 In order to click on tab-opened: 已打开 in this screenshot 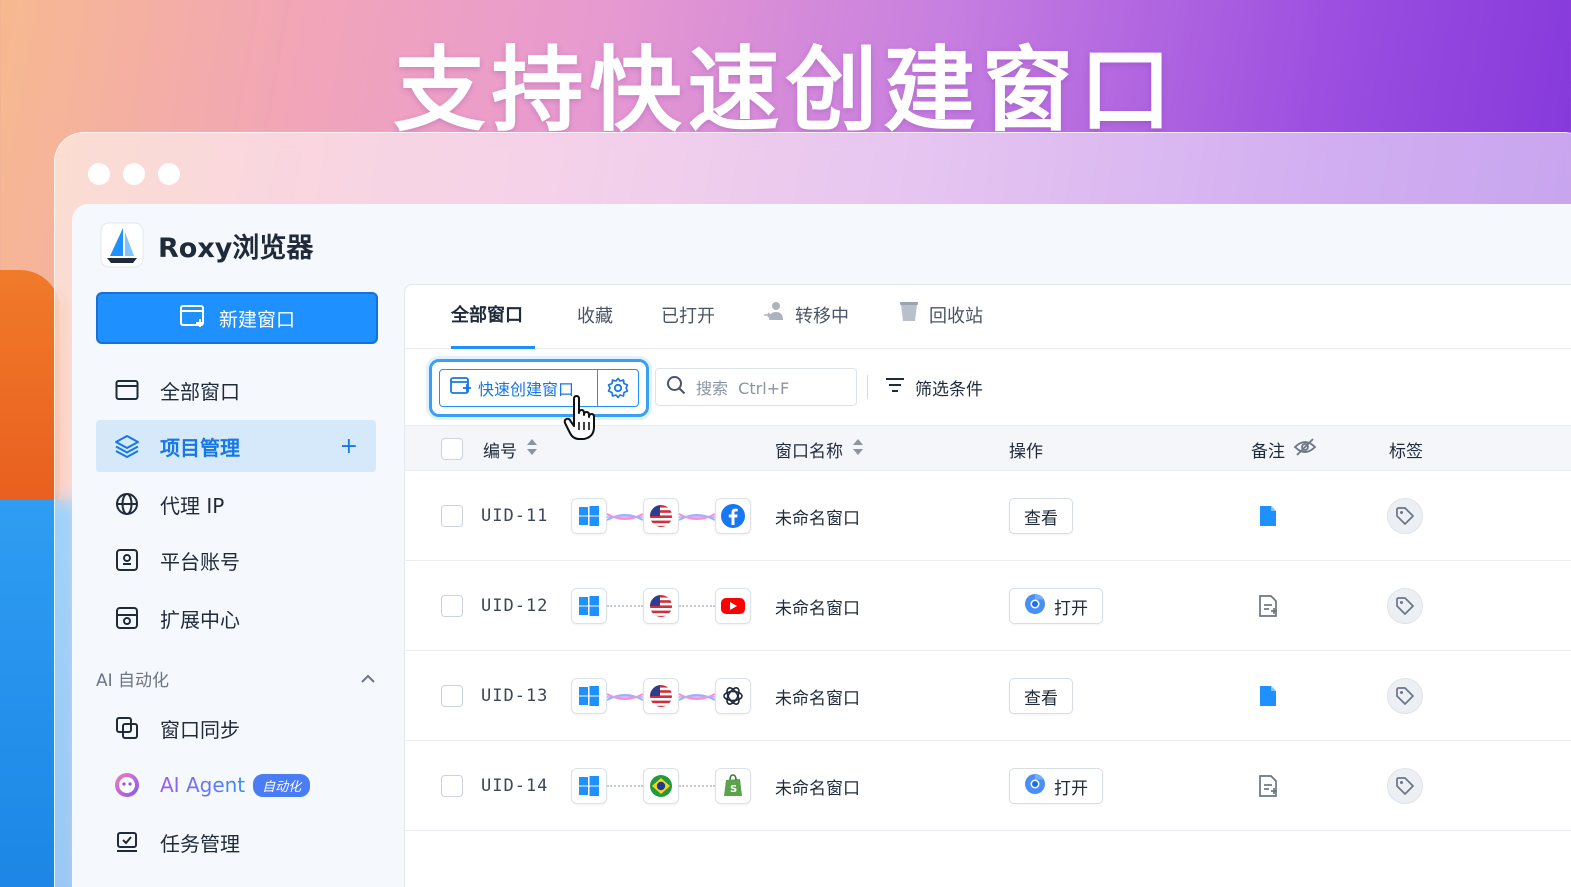, I will do `click(688, 317)`.